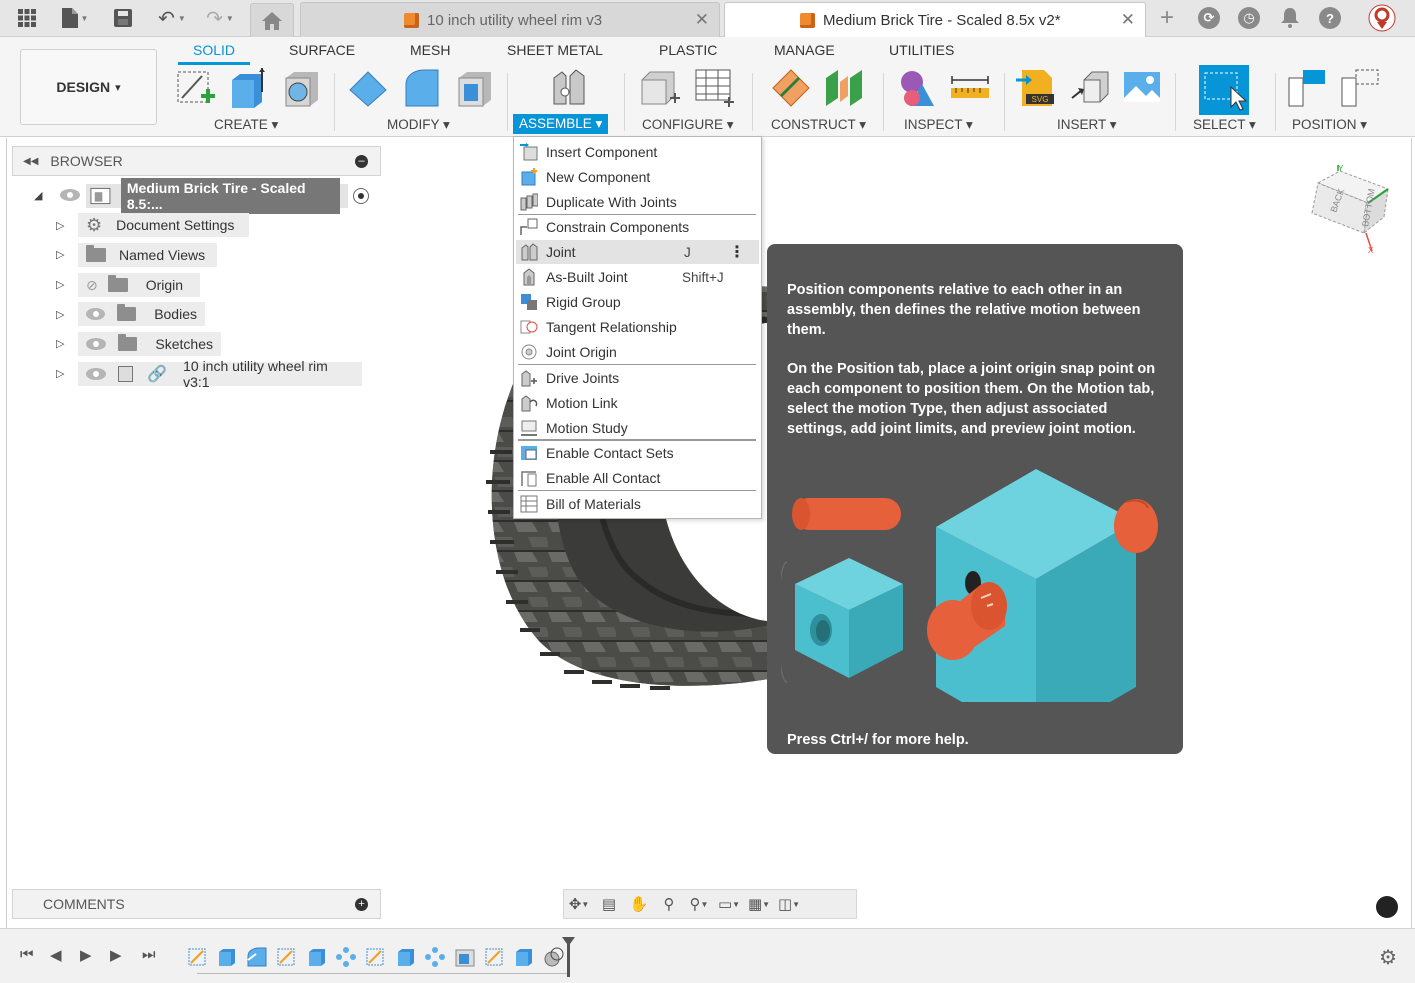 This screenshot has width=1415, height=983. I want to click on configure-icon, so click(660, 88).